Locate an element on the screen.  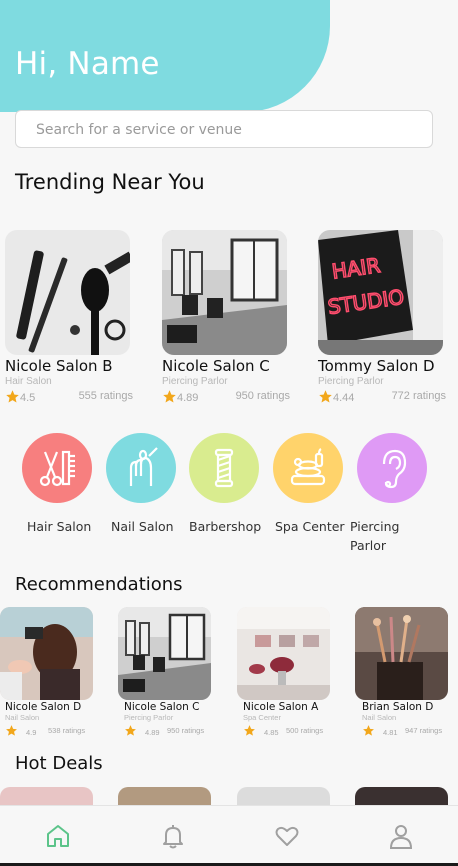
category-label: Nail Salon is located at coordinates (142, 526).